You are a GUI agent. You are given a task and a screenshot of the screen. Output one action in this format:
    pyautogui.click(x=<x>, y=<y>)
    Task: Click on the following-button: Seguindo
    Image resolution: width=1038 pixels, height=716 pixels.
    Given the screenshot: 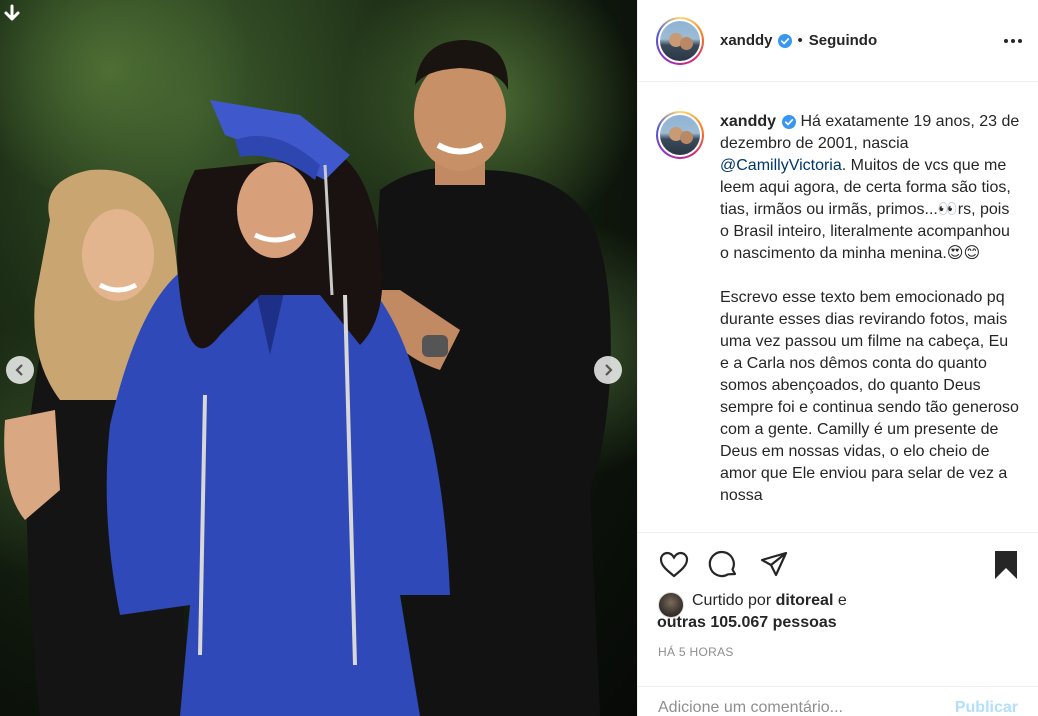 What is the action you would take?
    pyautogui.click(x=843, y=40)
    